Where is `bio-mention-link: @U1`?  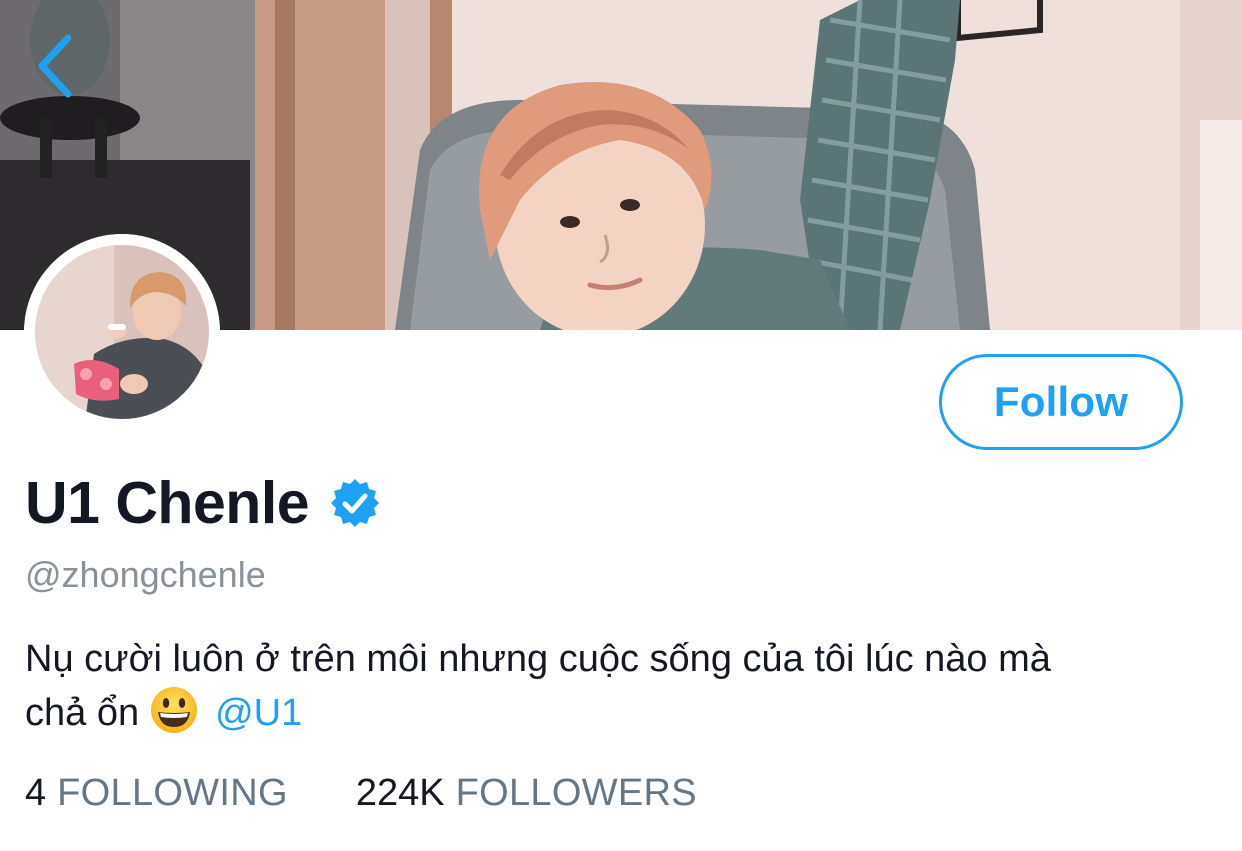 bio-mention-link: @U1 is located at coordinates (258, 713).